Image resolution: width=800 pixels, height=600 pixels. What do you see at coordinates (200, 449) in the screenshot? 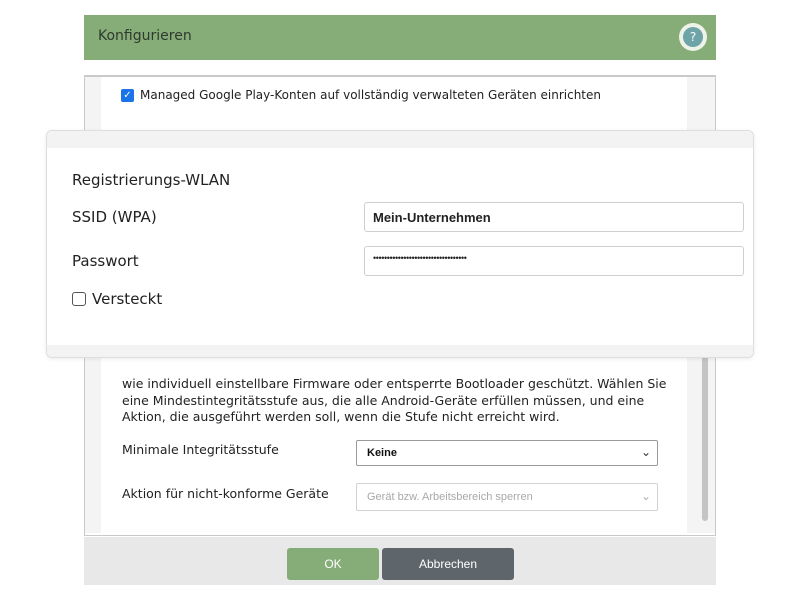
I see `min-integrity-label: Minimale Integritätsstufe` at bounding box center [200, 449].